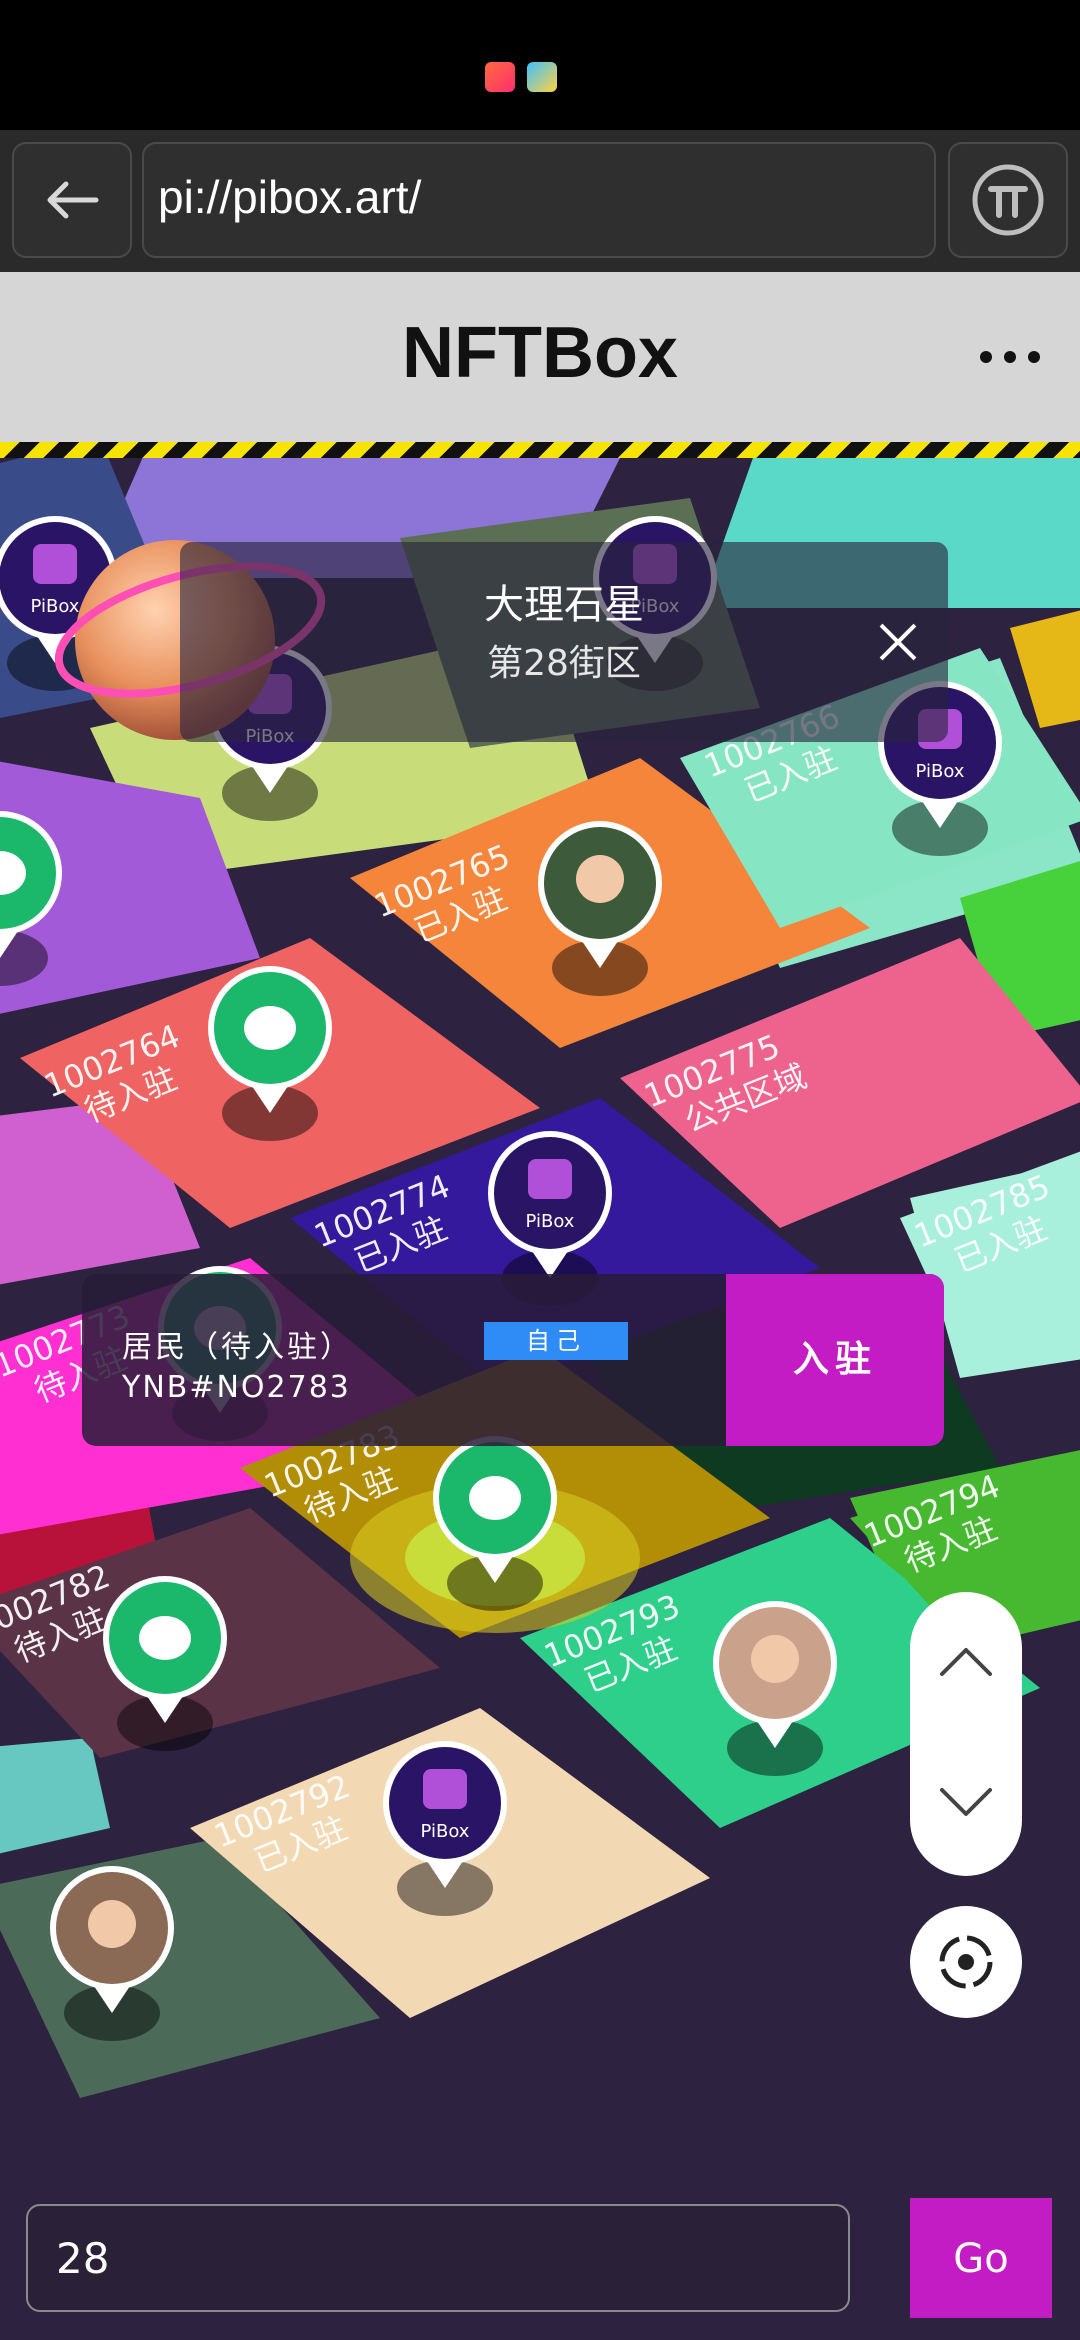  I want to click on self-badge: 自己, so click(556, 1341).